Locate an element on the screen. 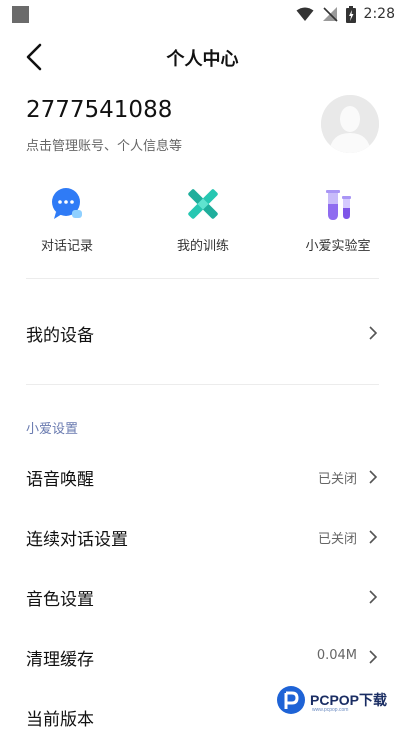  feature-label: 我的训练 is located at coordinates (202, 246).